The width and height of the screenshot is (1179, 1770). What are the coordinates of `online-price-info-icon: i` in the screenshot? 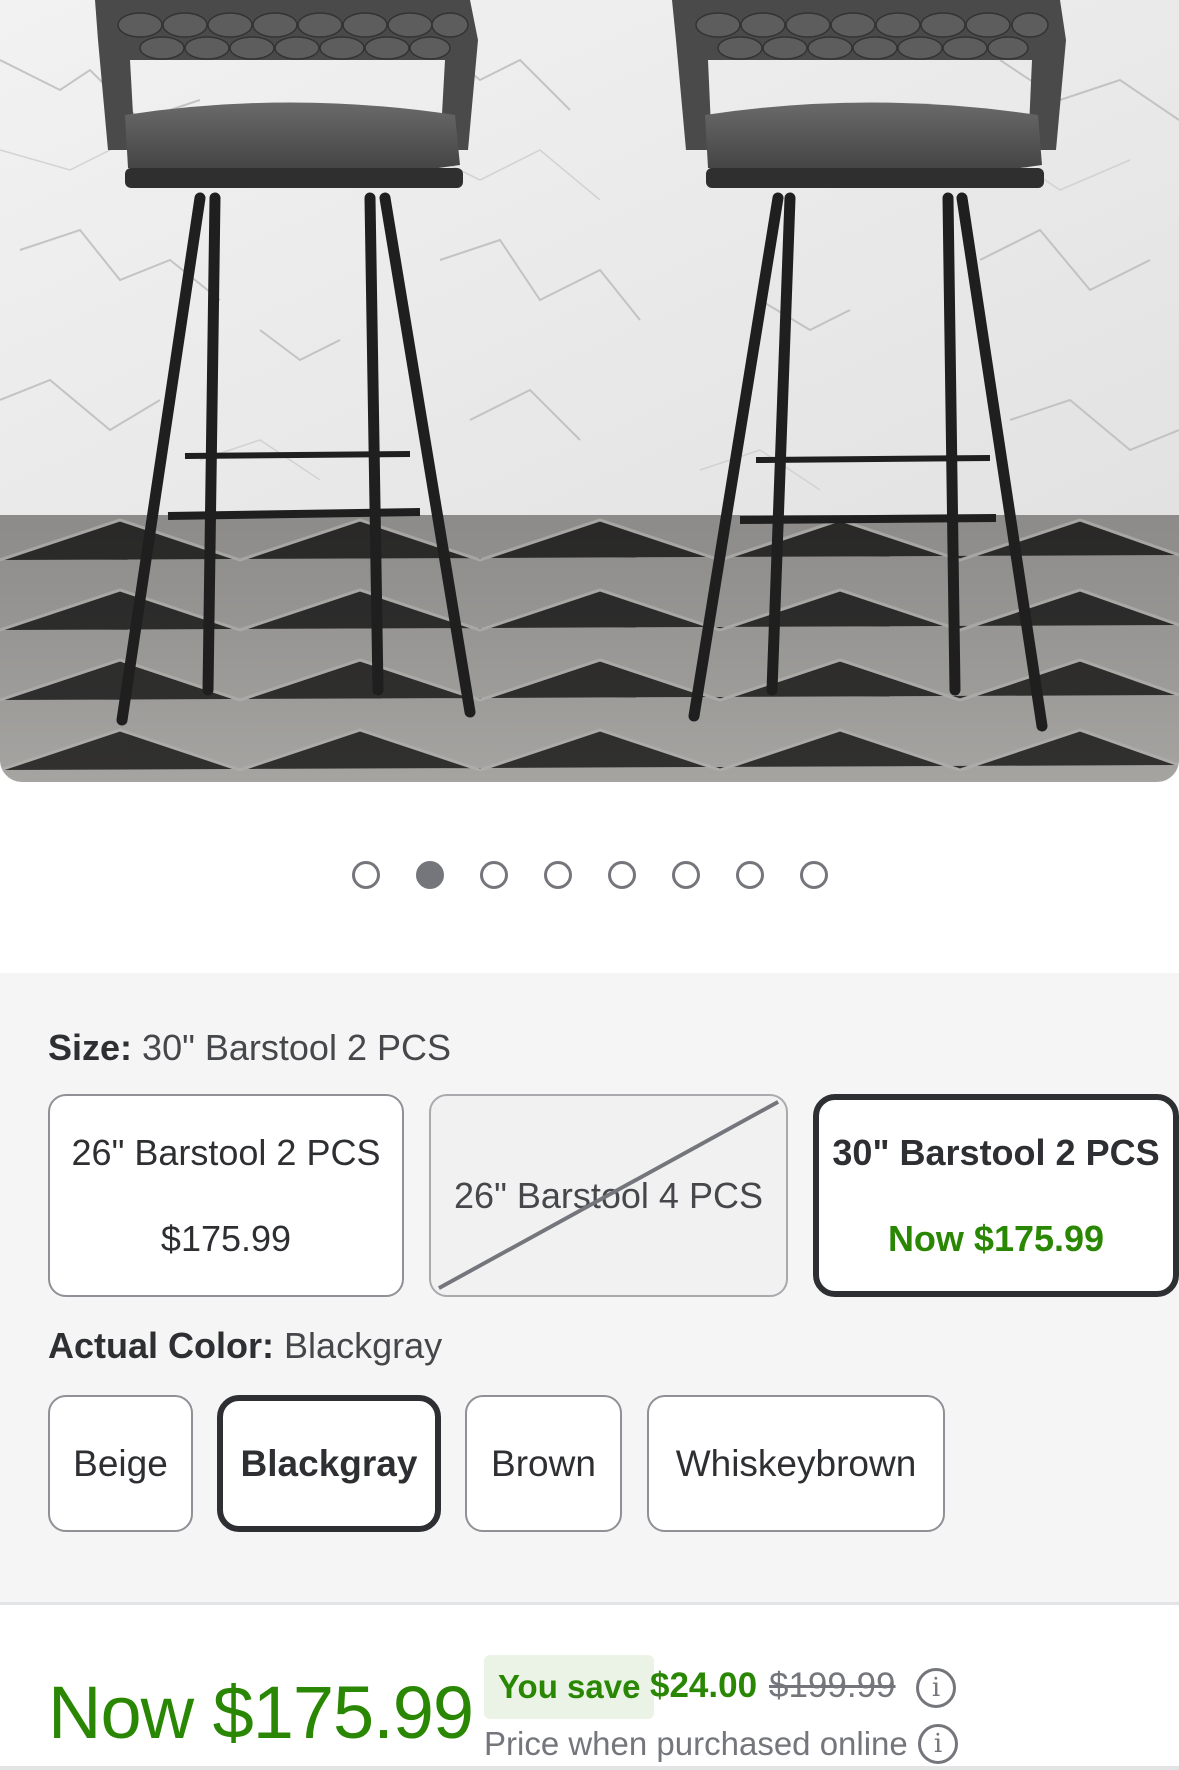 It's located at (938, 1744).